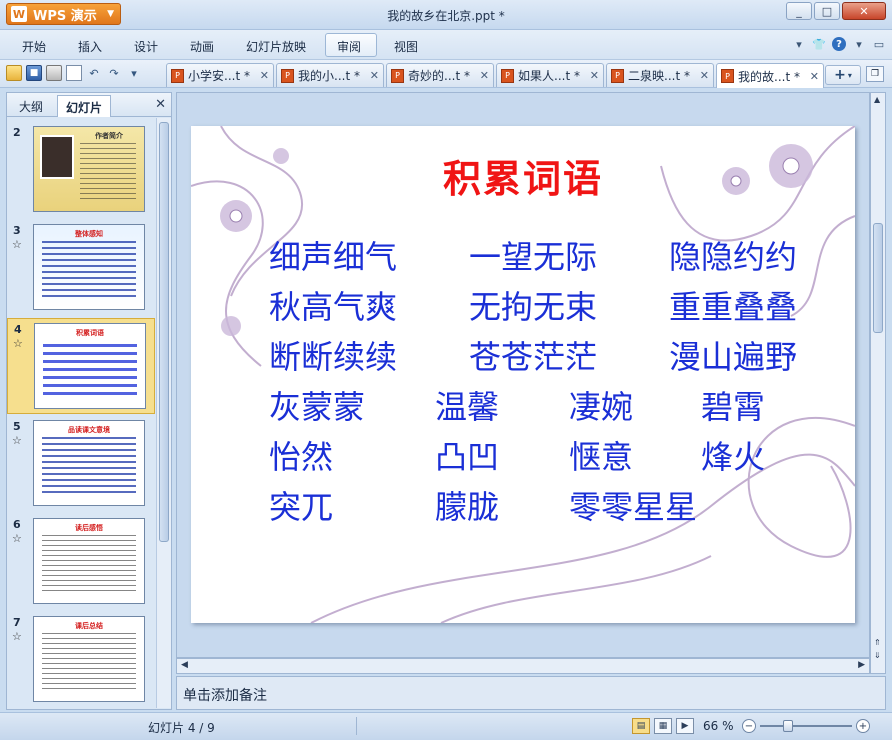 This screenshot has width=892, height=740. I want to click on menu-home: 开始, so click(34, 46).